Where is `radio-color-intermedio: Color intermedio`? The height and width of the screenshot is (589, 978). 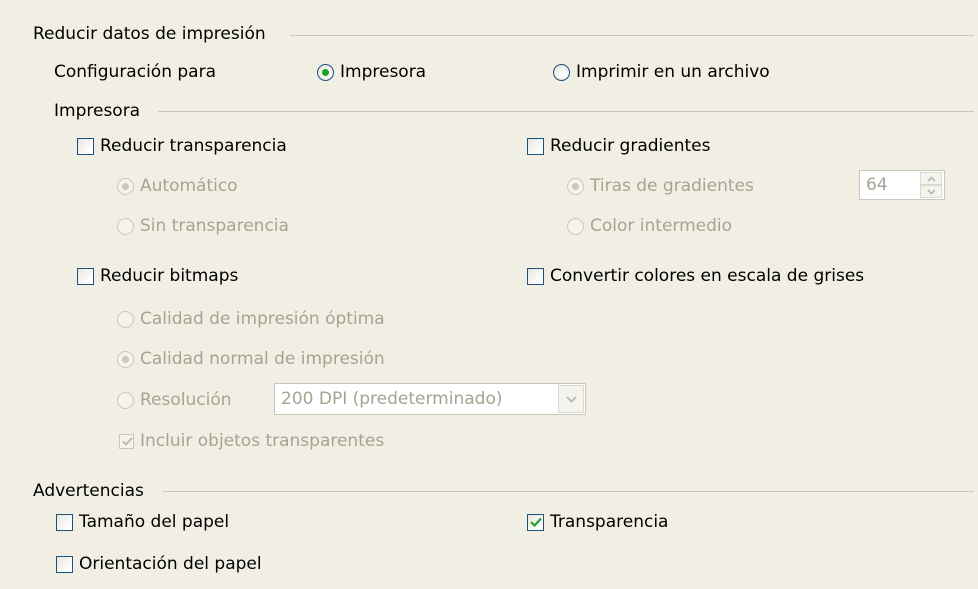
radio-color-intermedio: Color intermedio is located at coordinates (649, 226).